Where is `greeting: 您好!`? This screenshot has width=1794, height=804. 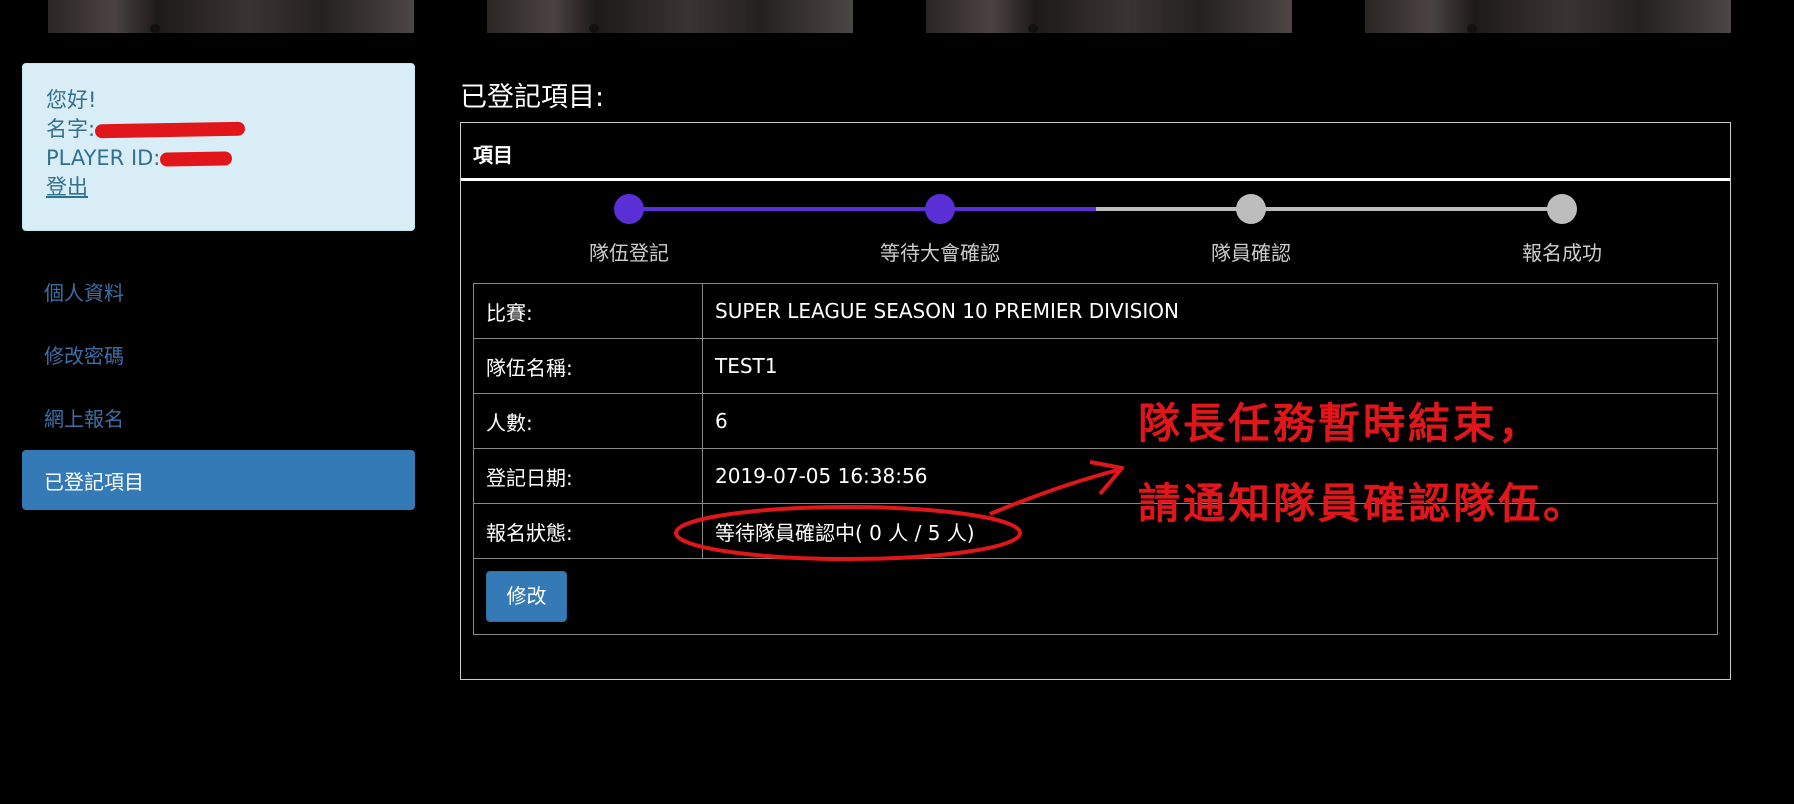 greeting: 您好! is located at coordinates (71, 100).